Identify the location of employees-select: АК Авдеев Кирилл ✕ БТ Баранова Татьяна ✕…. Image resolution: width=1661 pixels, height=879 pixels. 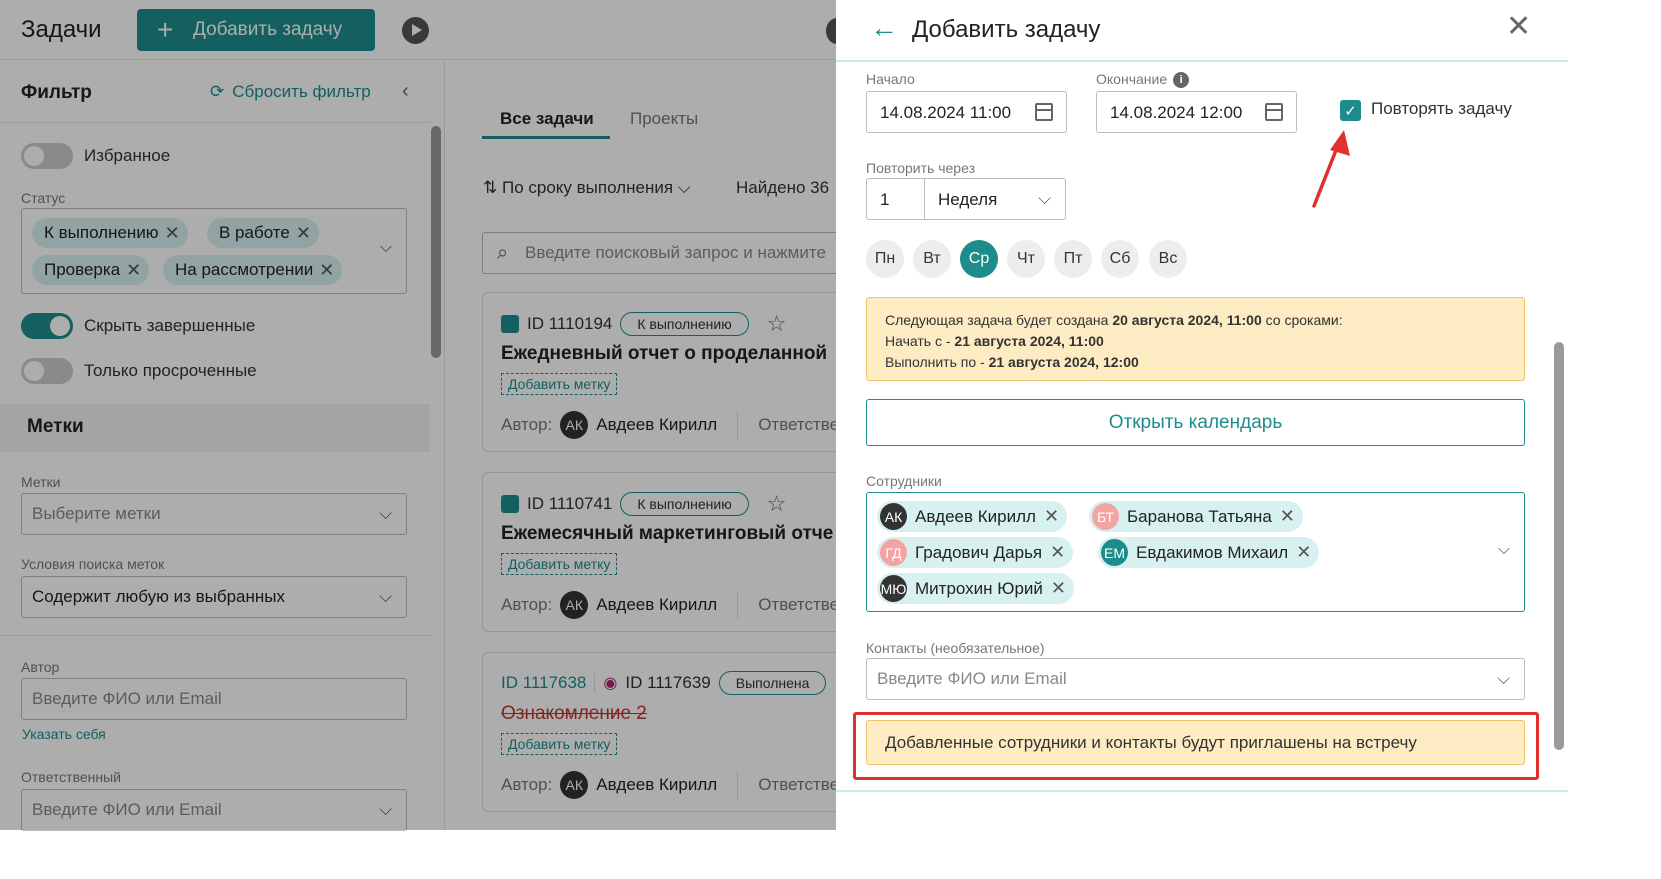
(1195, 552).